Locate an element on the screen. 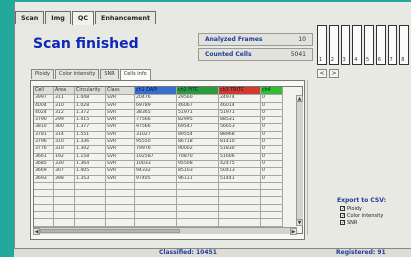 The image size is (411, 257). prev-frames-button: < is located at coordinates (322, 73).